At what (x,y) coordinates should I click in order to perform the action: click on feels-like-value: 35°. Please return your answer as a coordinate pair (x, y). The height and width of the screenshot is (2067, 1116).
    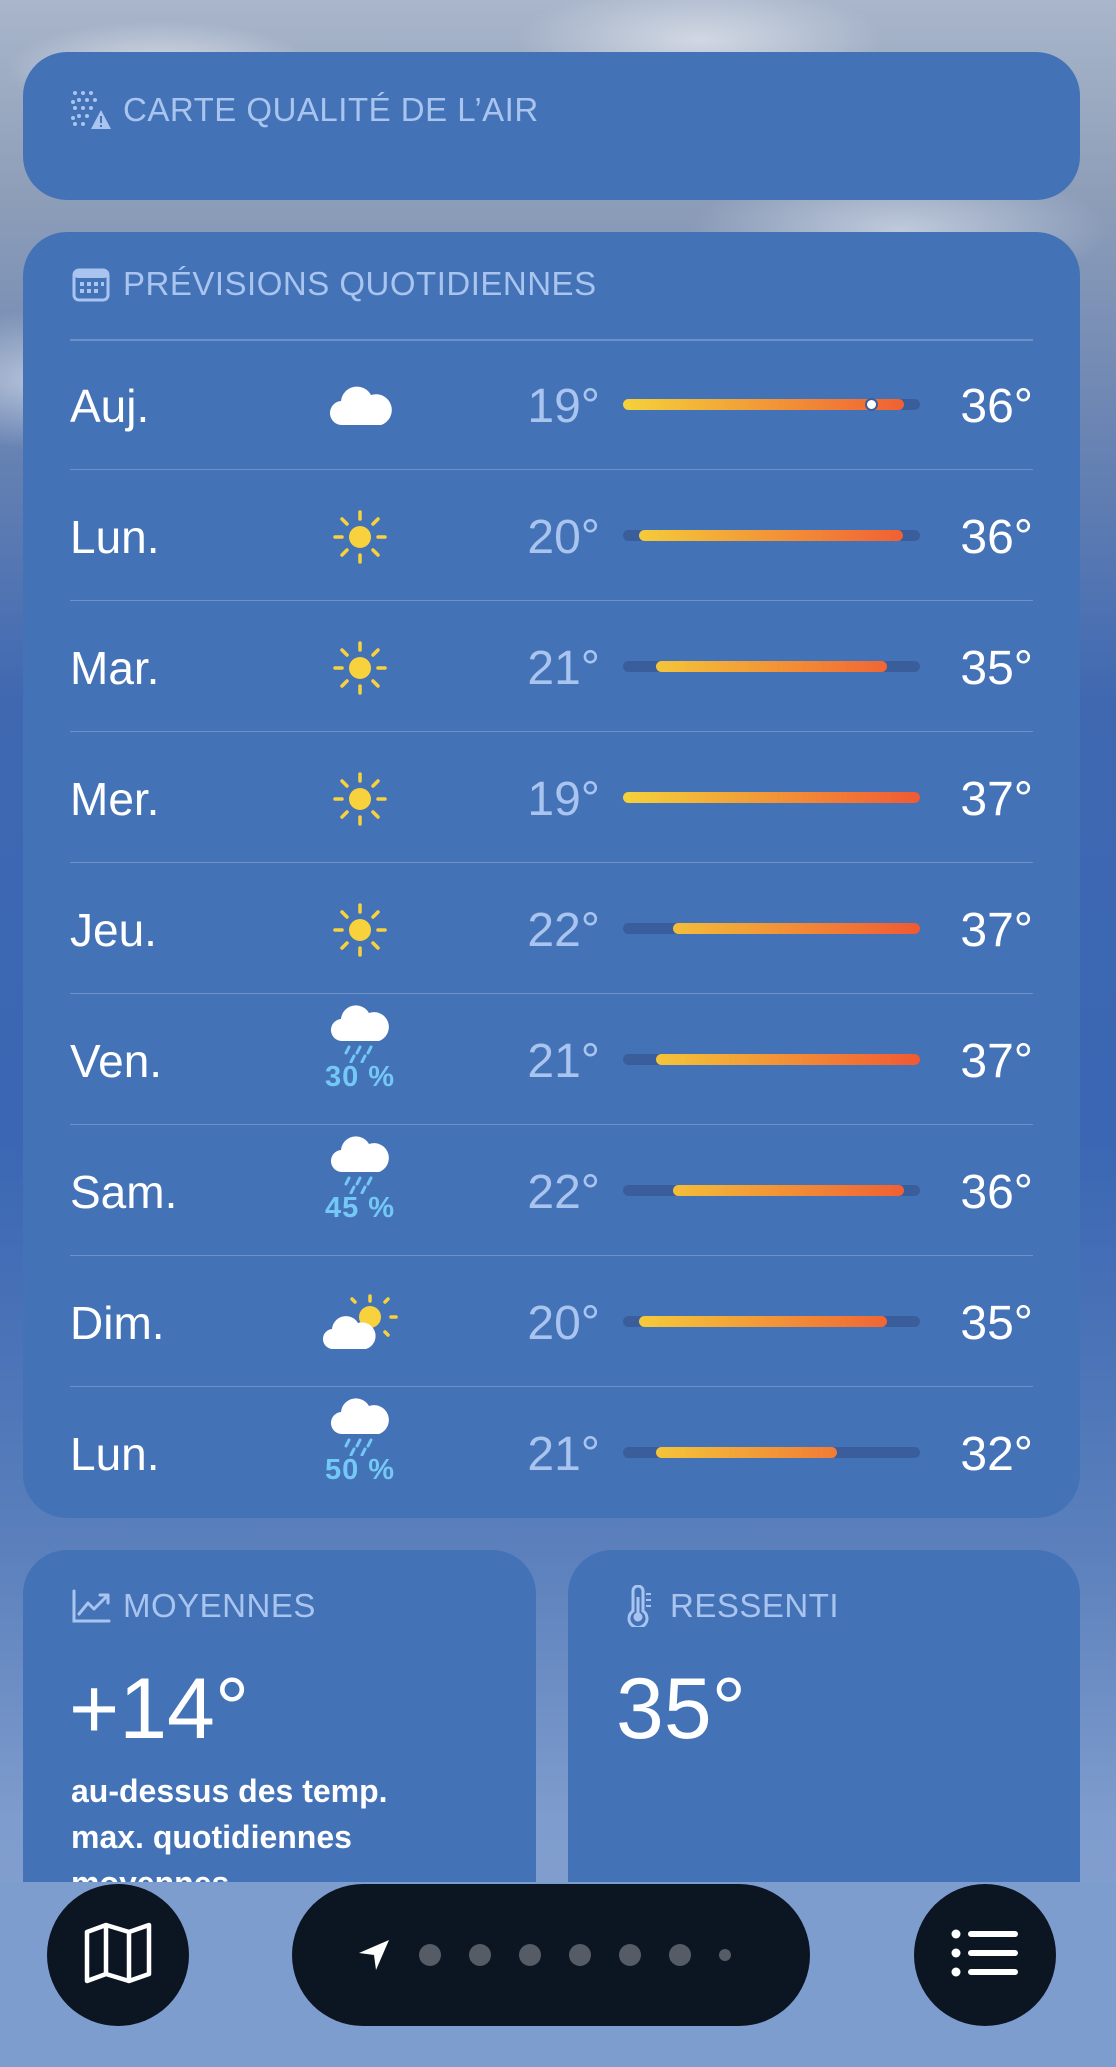
    Looking at the image, I should click on (681, 1709).